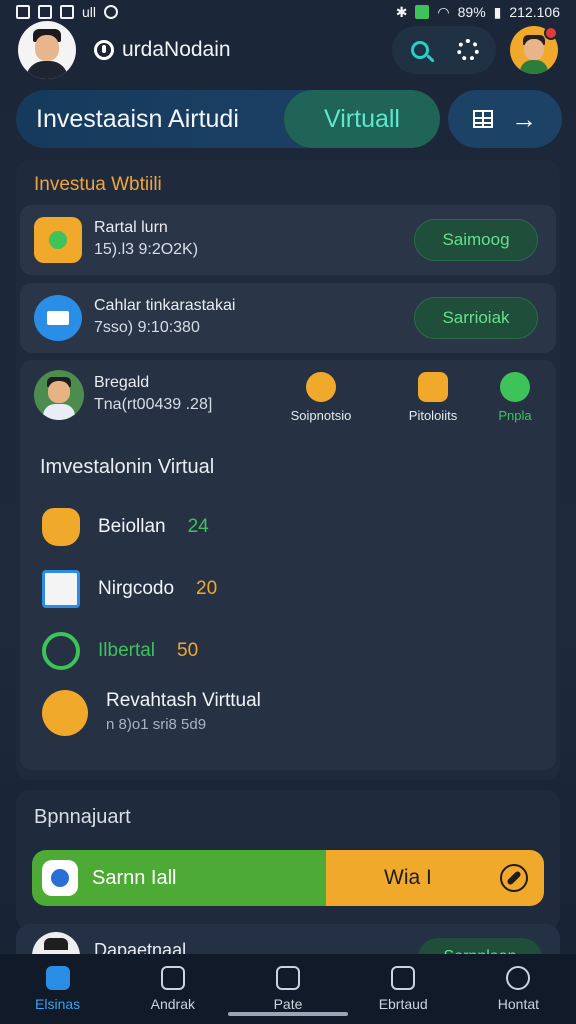 This screenshot has height=1024, width=576. I want to click on profile-card-icon, so click(58, 318).